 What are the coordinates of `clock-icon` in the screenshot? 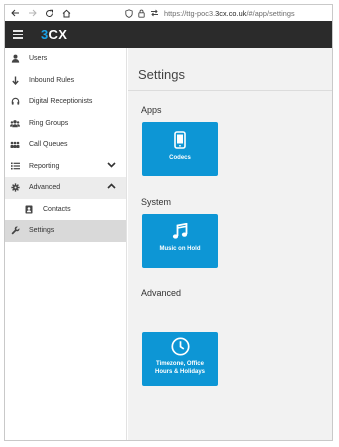 It's located at (180, 346).